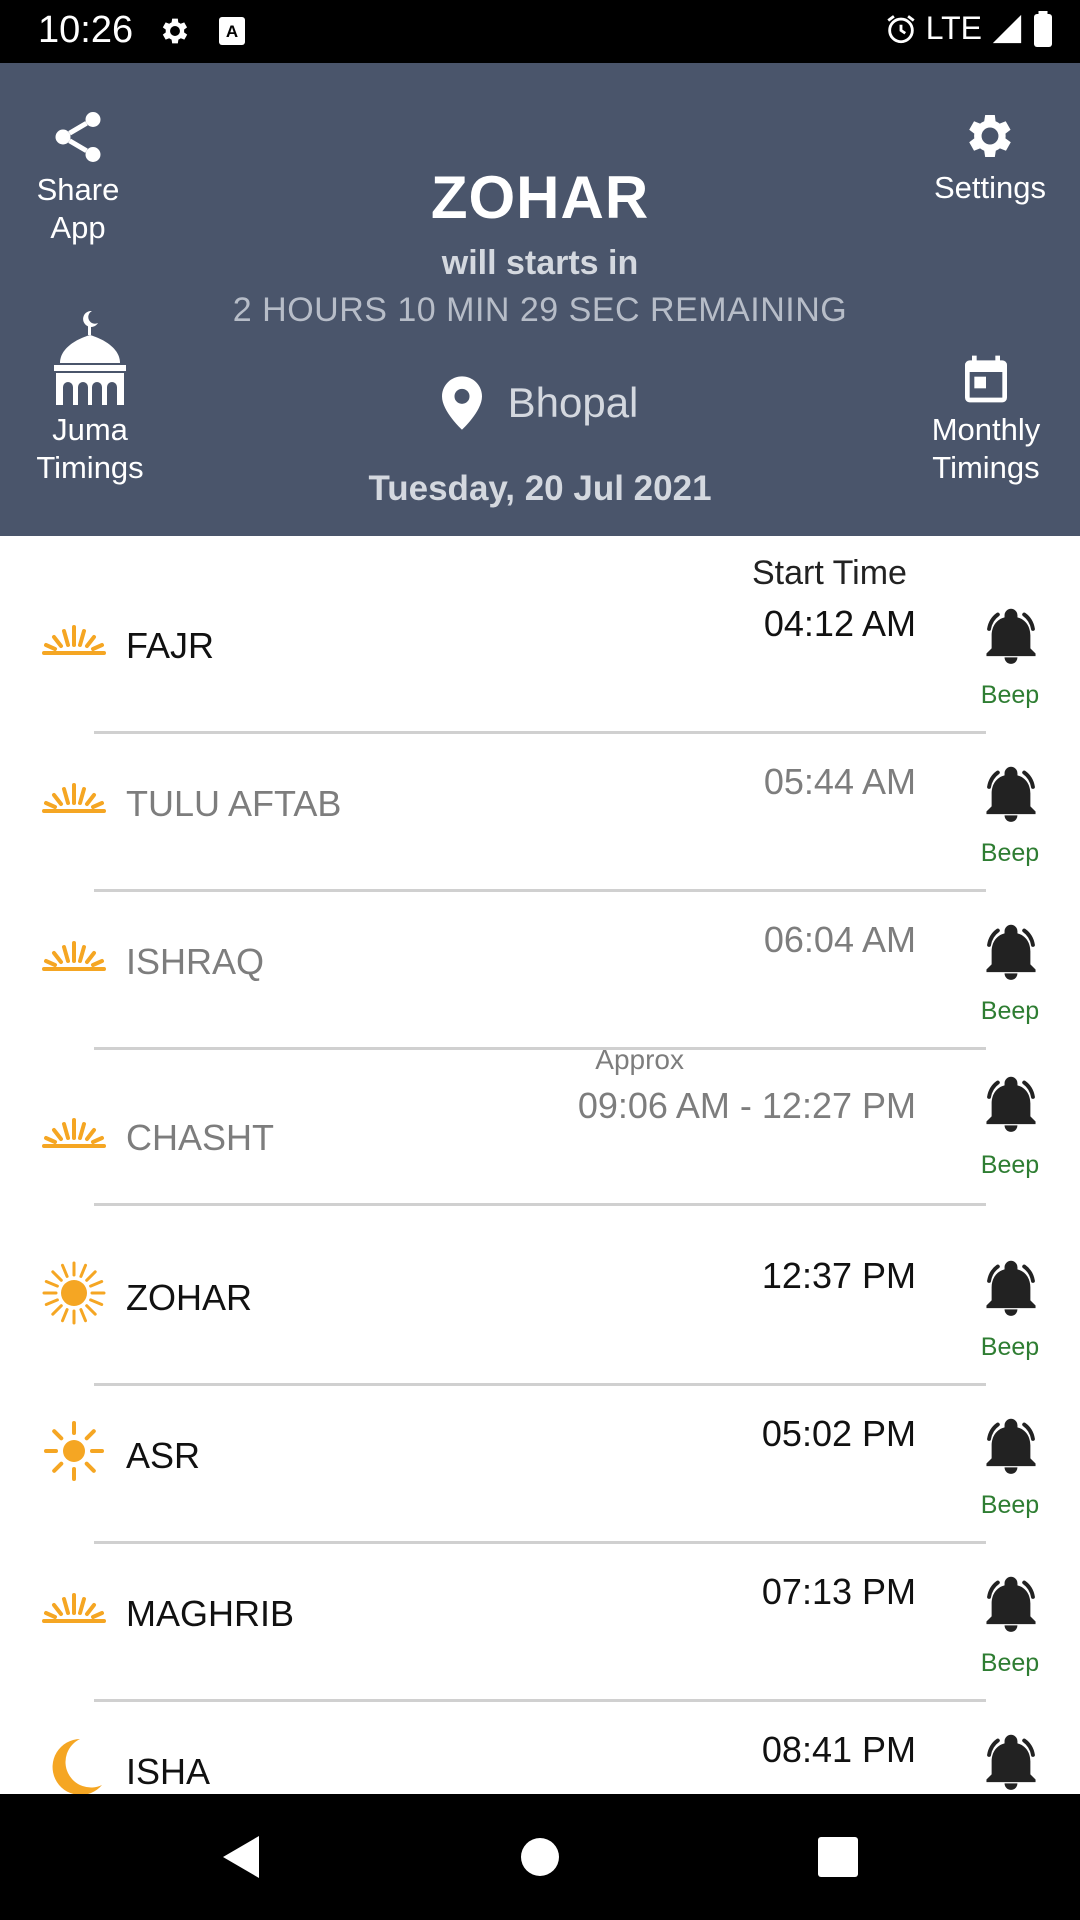  What do you see at coordinates (953, 28) in the screenshot?
I see `network-type: LTE` at bounding box center [953, 28].